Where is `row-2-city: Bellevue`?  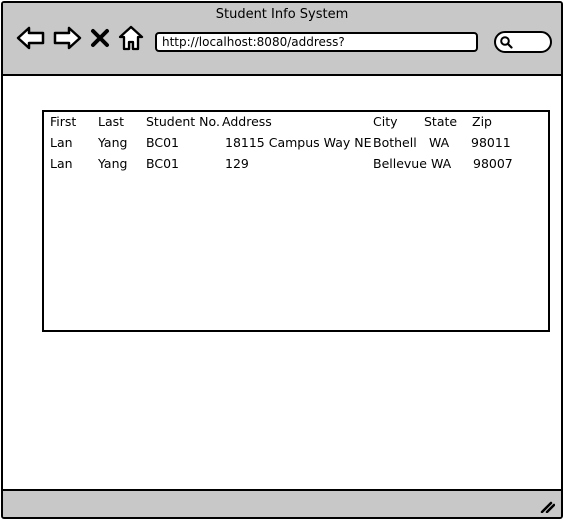 row-2-city: Bellevue is located at coordinates (400, 163).